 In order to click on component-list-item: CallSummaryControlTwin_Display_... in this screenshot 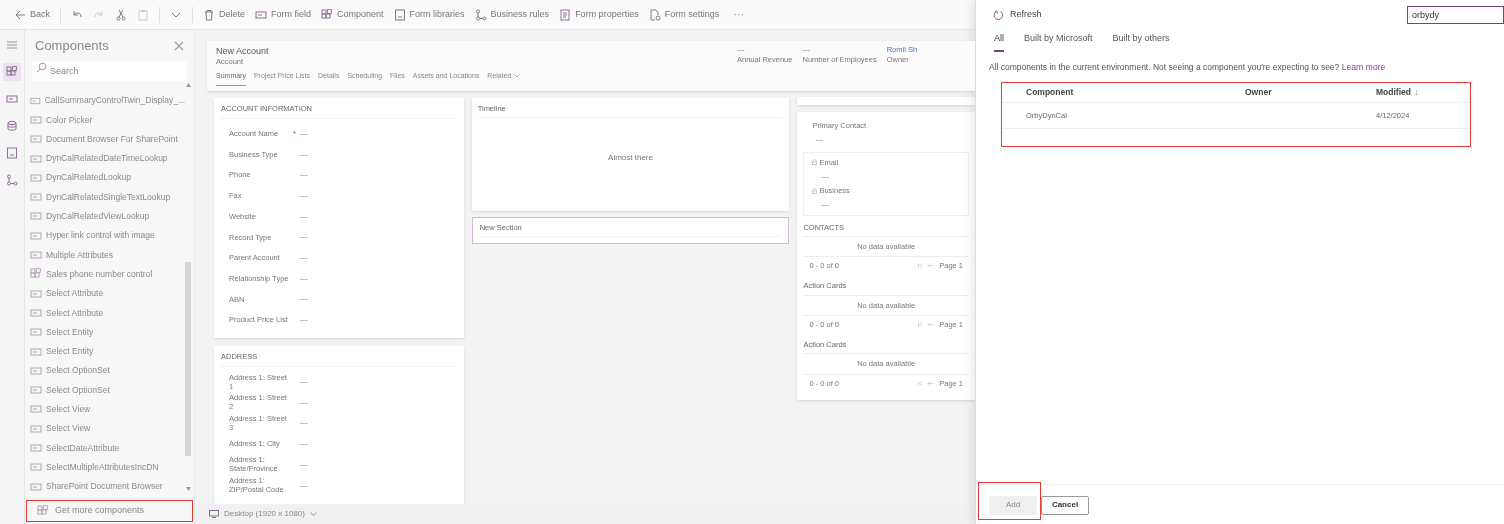, I will do `click(107, 101)`.